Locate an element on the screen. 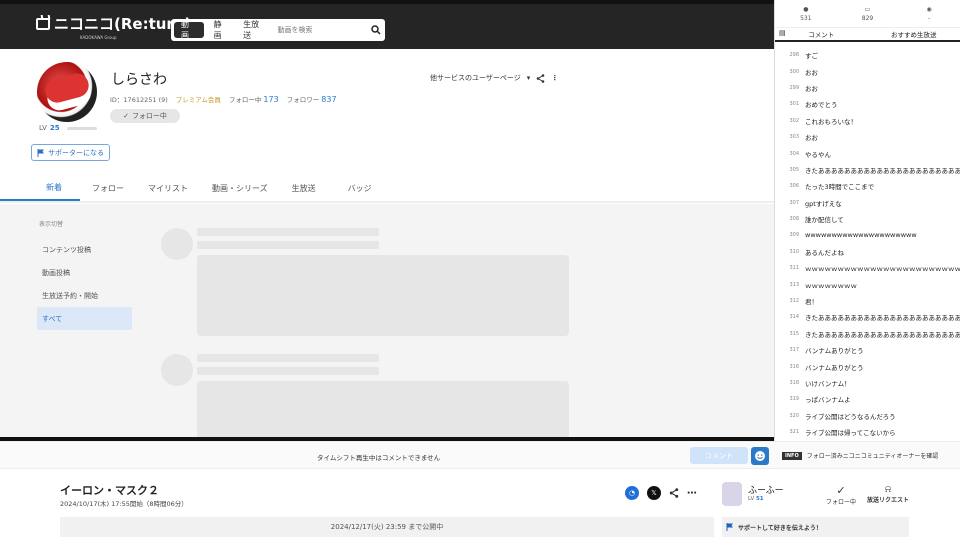  comment-row: 300 おお is located at coordinates (867, 71).